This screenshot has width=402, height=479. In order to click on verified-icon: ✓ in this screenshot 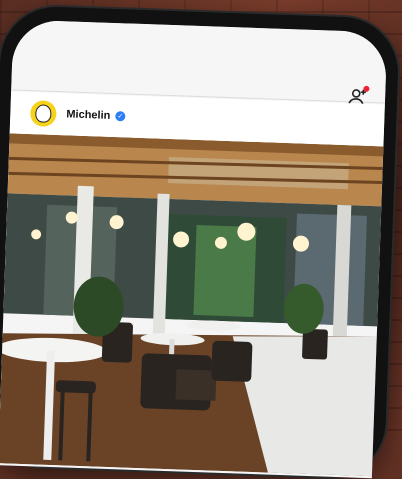, I will do `click(120, 116)`.